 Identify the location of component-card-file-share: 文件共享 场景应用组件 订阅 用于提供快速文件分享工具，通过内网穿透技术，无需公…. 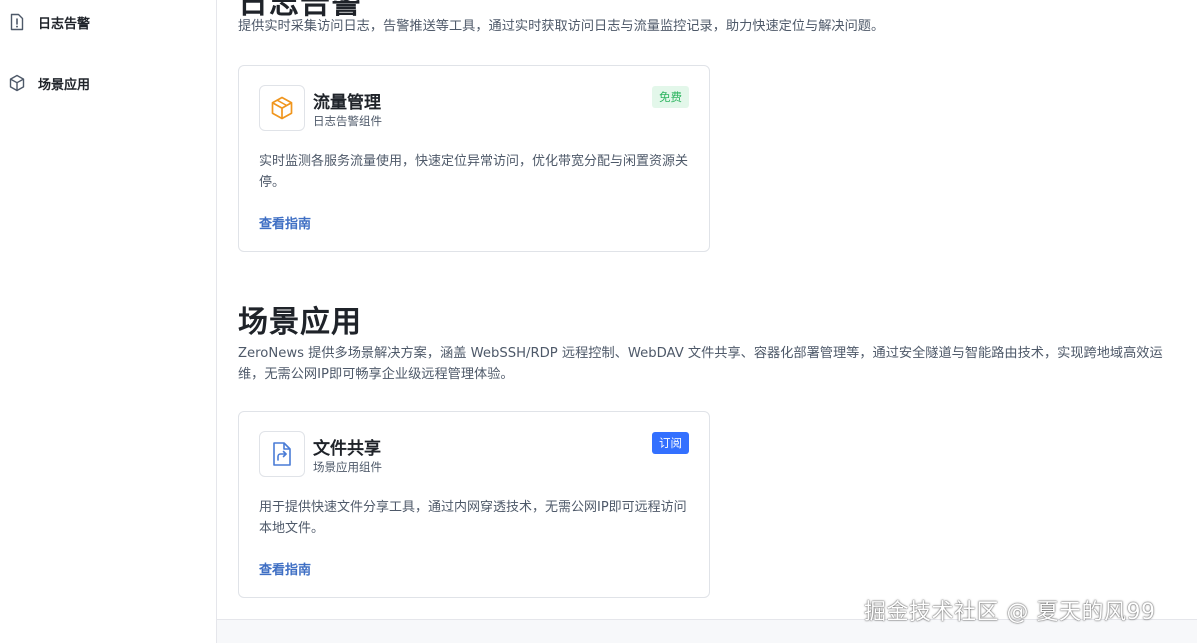
(474, 504).